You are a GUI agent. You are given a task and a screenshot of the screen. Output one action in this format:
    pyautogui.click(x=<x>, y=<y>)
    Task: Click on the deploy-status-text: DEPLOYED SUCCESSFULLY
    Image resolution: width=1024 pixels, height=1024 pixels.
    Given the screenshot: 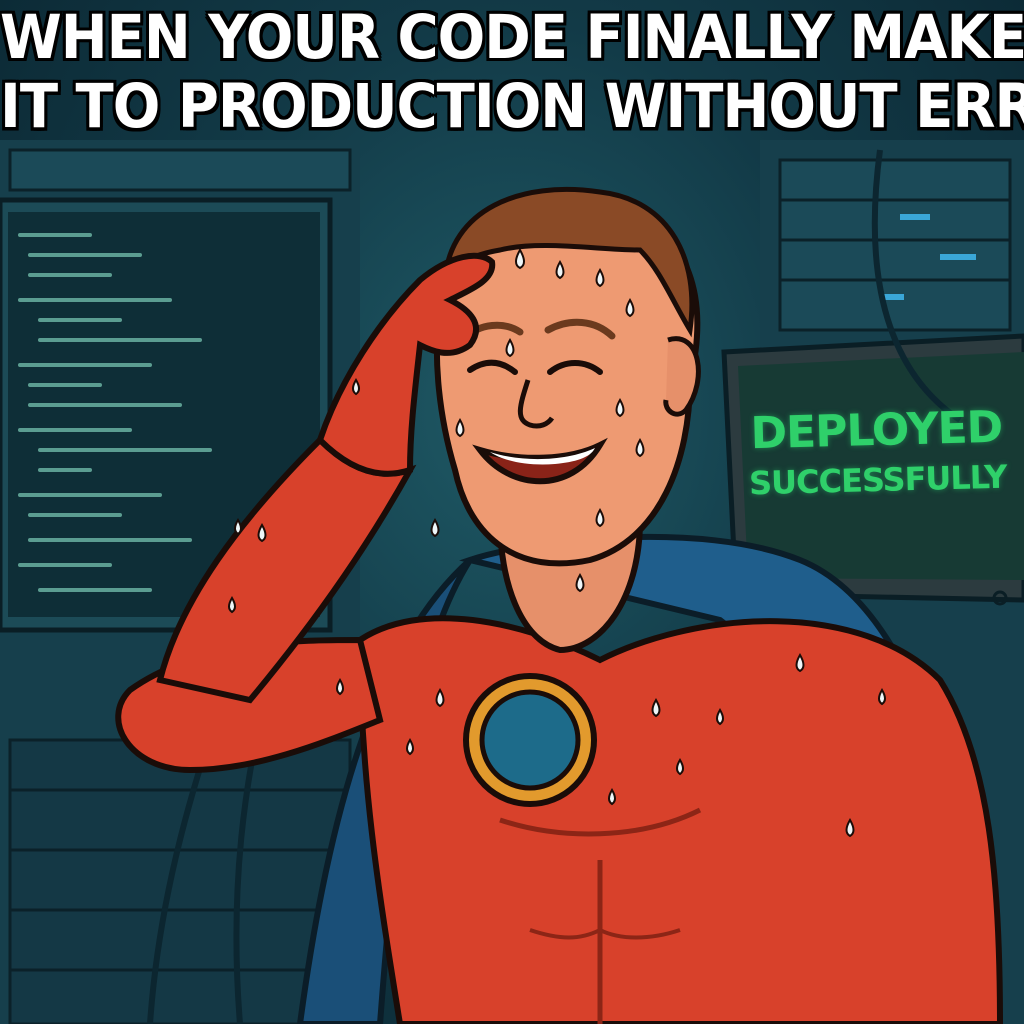 What is the action you would take?
    pyautogui.click(x=877, y=452)
    